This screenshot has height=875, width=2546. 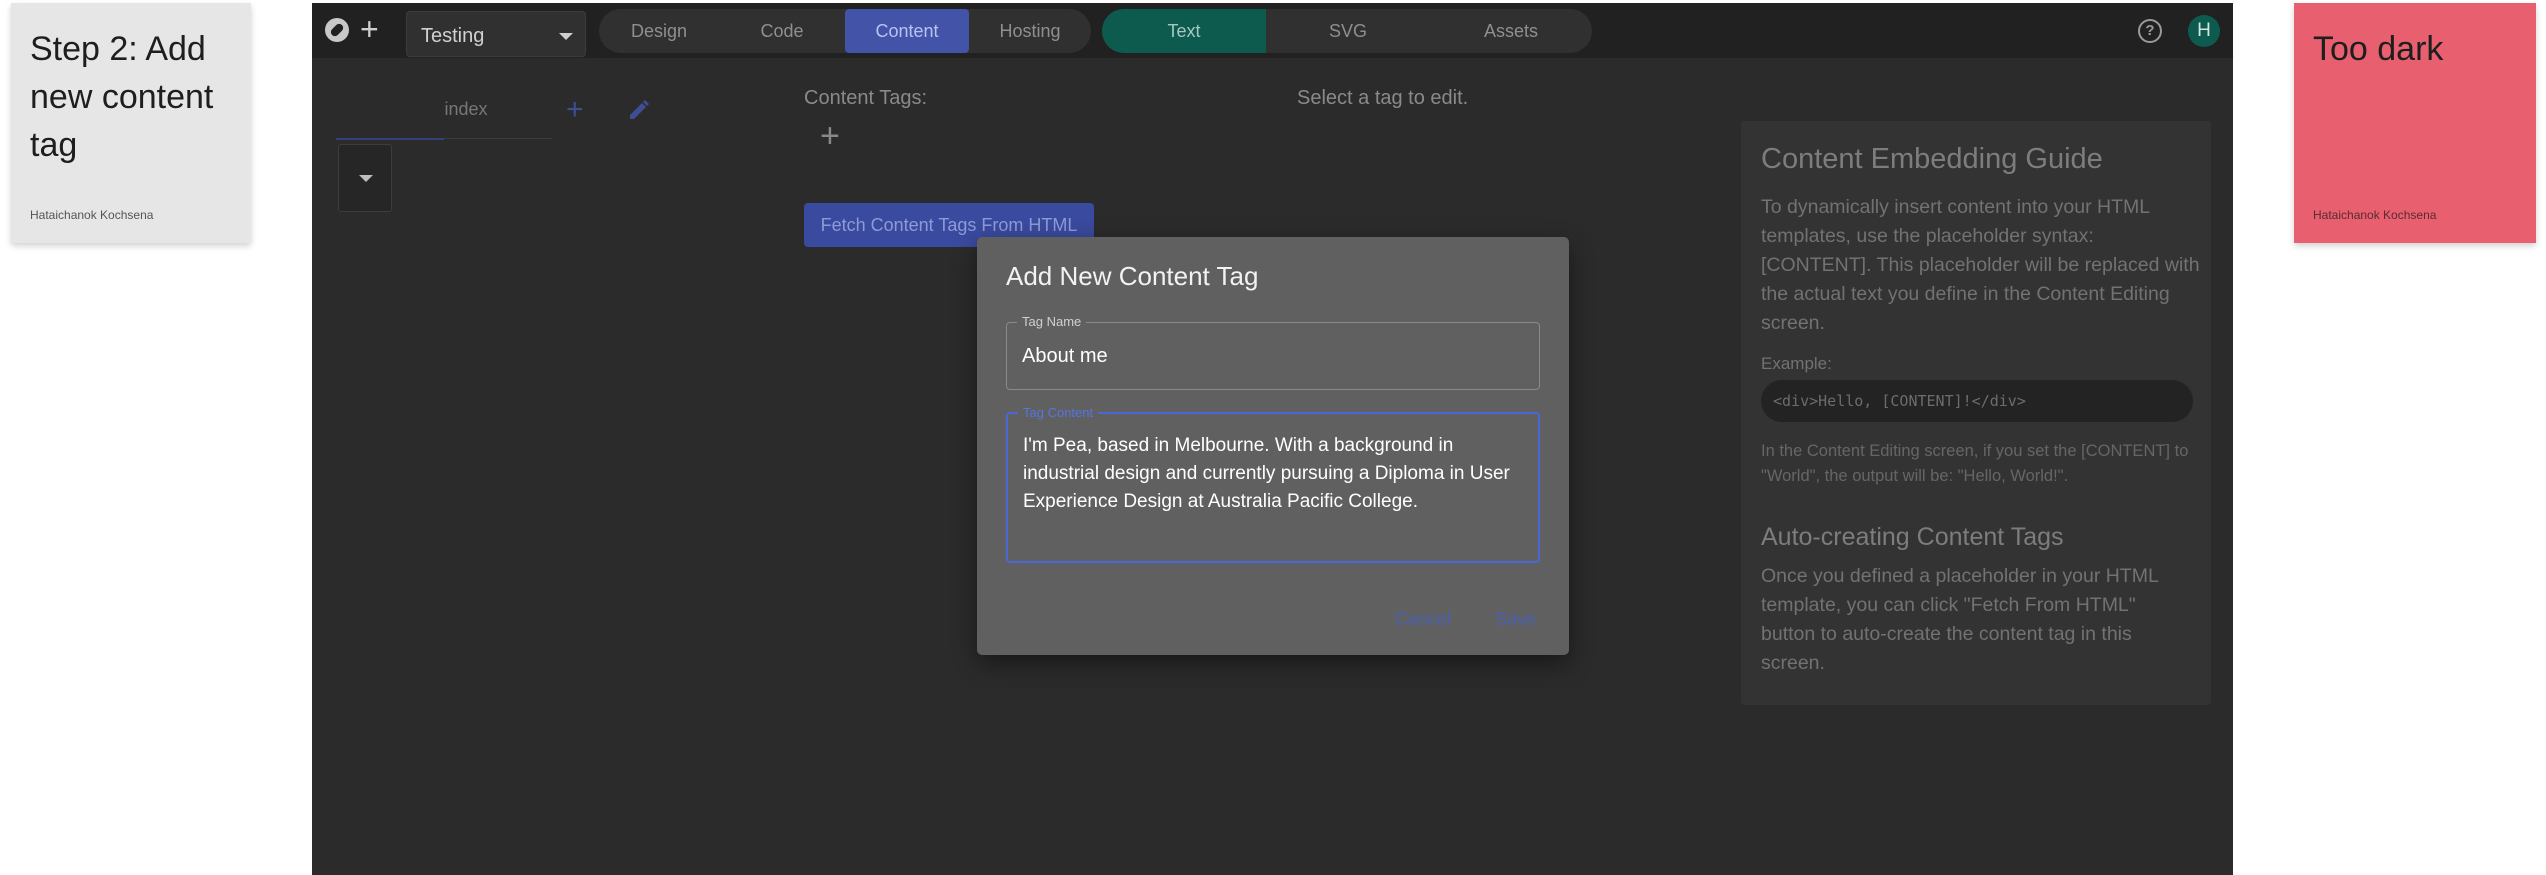 What do you see at coordinates (2415, 123) in the screenshot?
I see `sticky-note-feedback: Too dark Hataichanok Kochsena` at bounding box center [2415, 123].